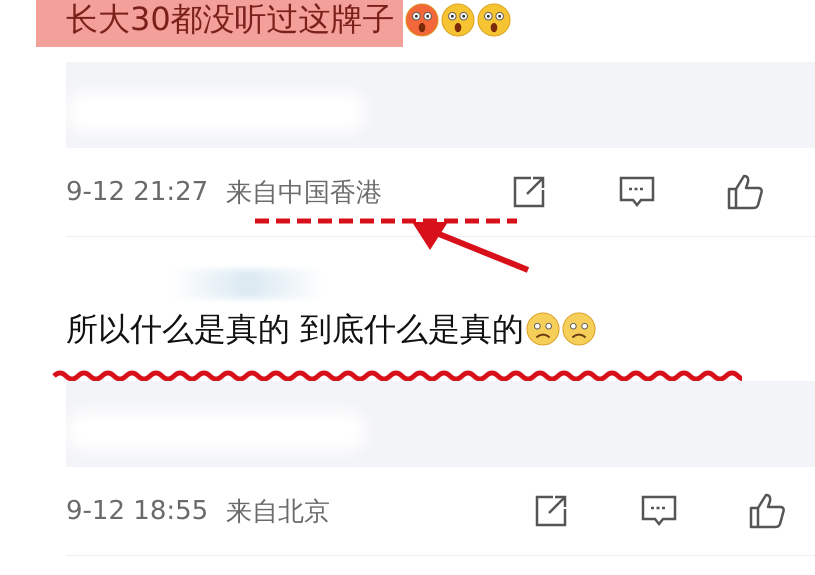 The image size is (815, 575). What do you see at coordinates (219, 23) in the screenshot?
I see `comment-text: 长大30都没听过这牌子` at bounding box center [219, 23].